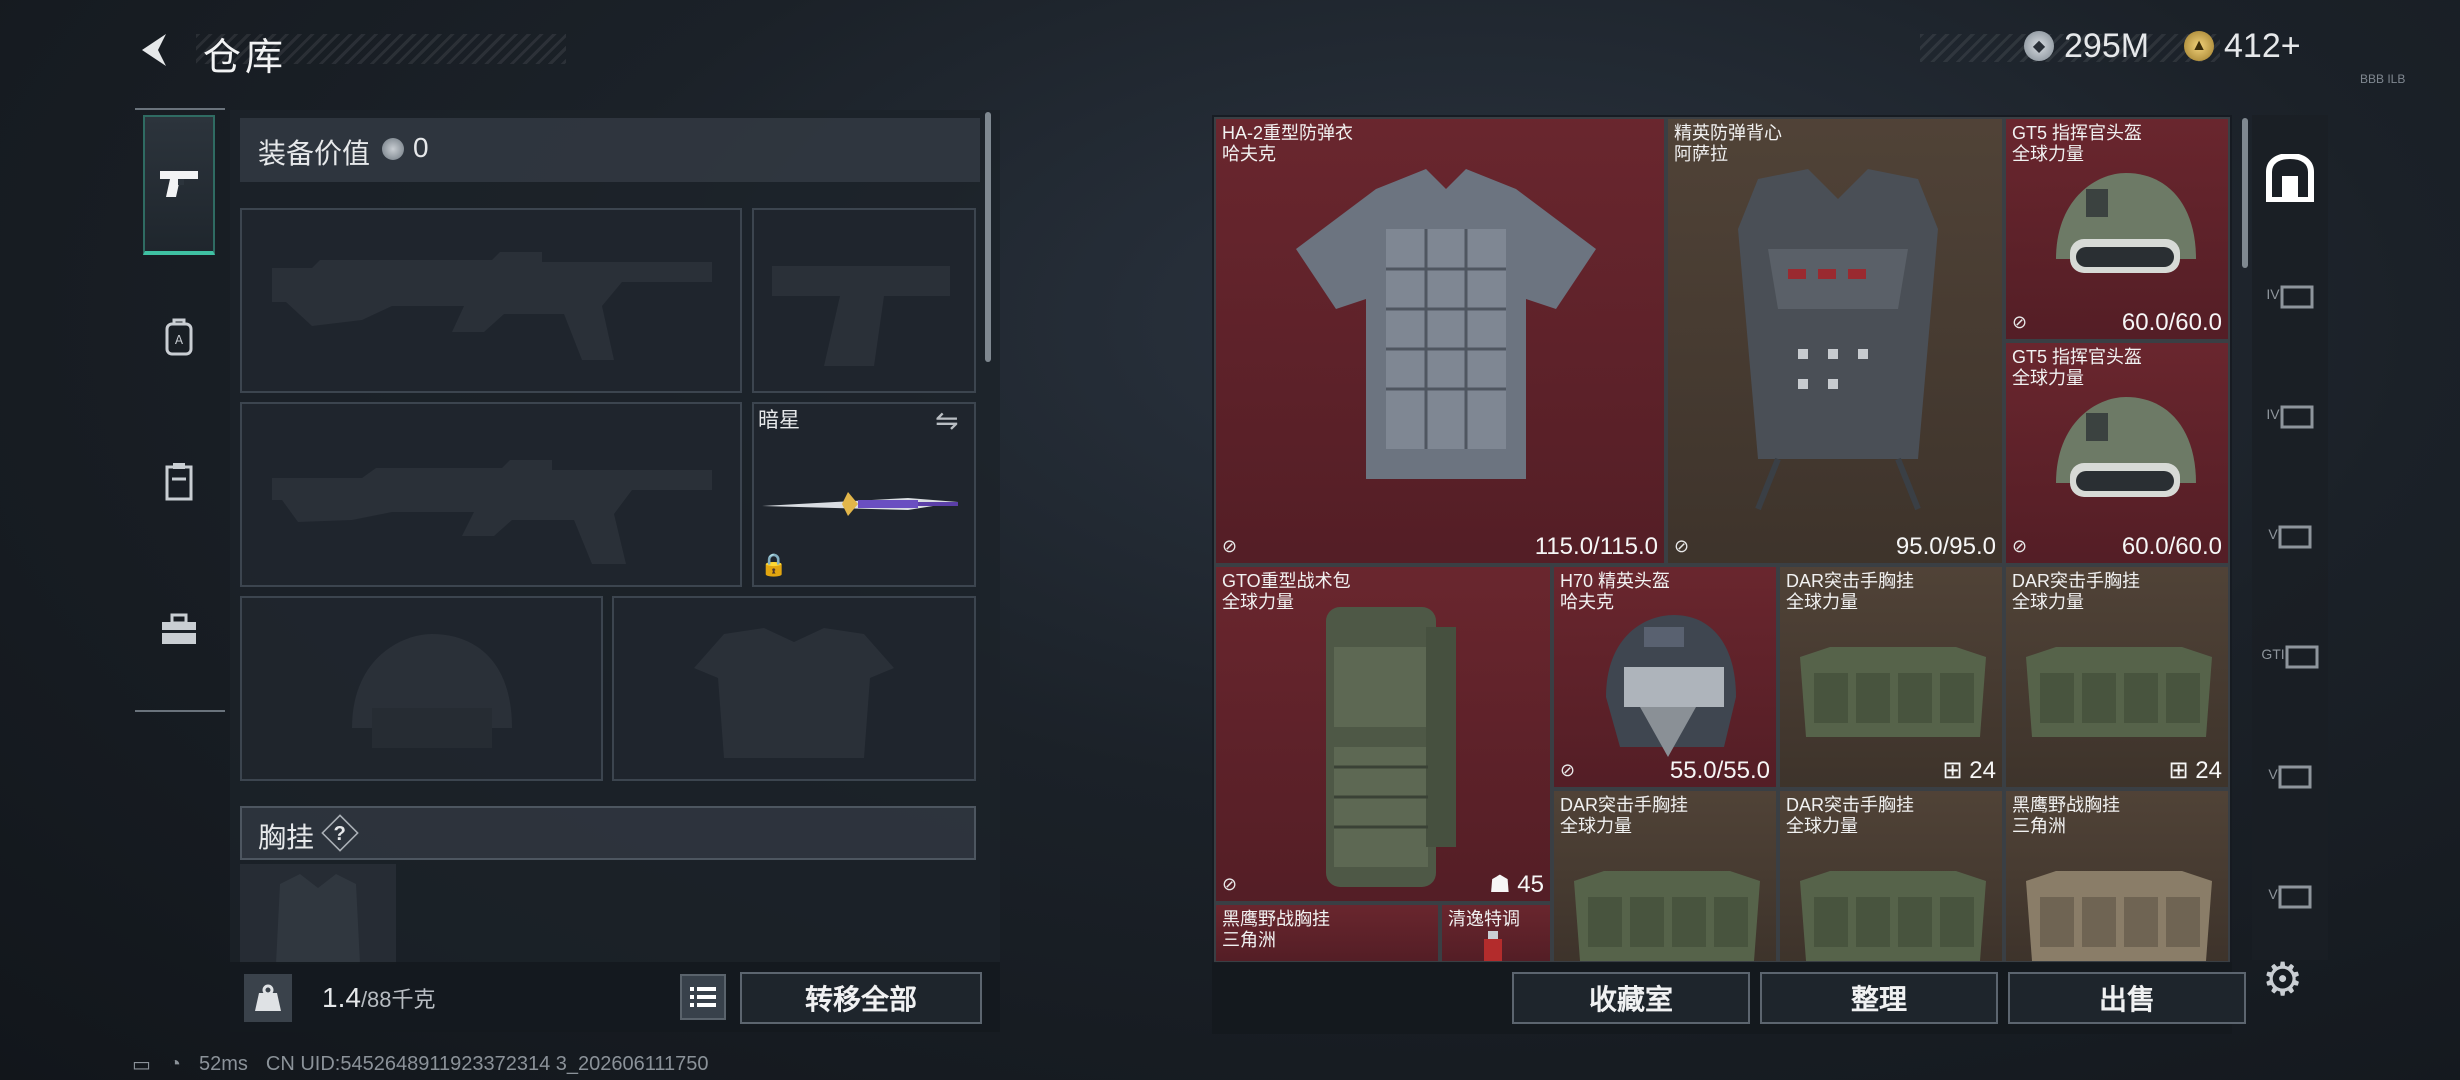 This screenshot has height=1080, width=2460. I want to click on chest-rig-label: 胸挂, so click(286, 837).